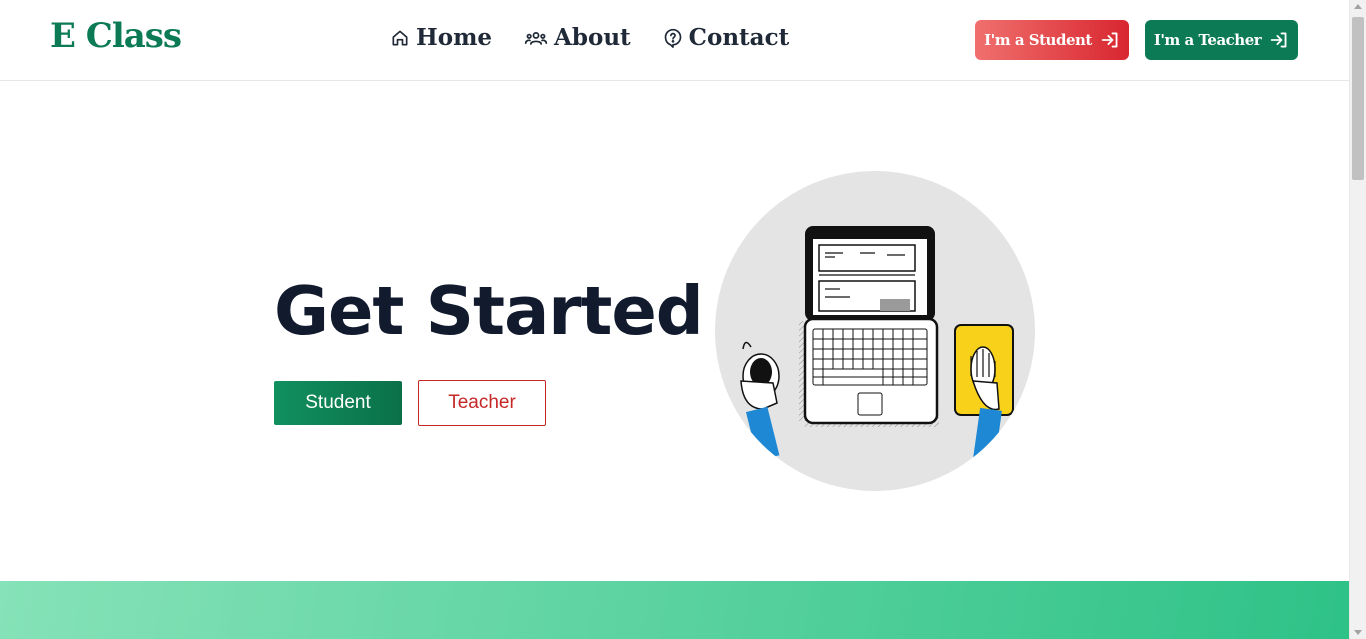  What do you see at coordinates (116, 36) in the screenshot?
I see `logo: E Class` at bounding box center [116, 36].